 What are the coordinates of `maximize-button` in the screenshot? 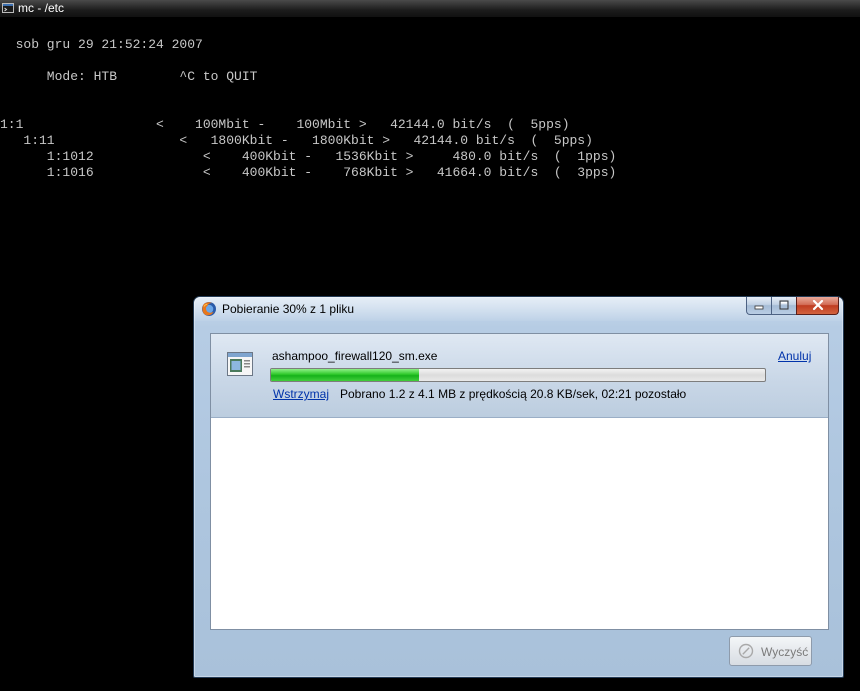 It's located at (784, 306).